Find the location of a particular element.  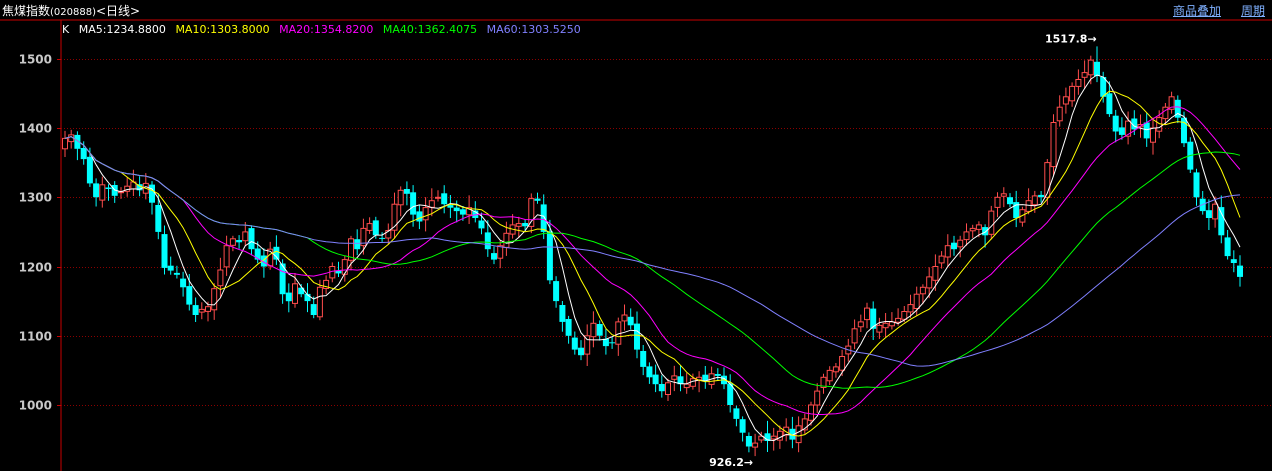

y-tick-label: 1000 is located at coordinates (35, 406).